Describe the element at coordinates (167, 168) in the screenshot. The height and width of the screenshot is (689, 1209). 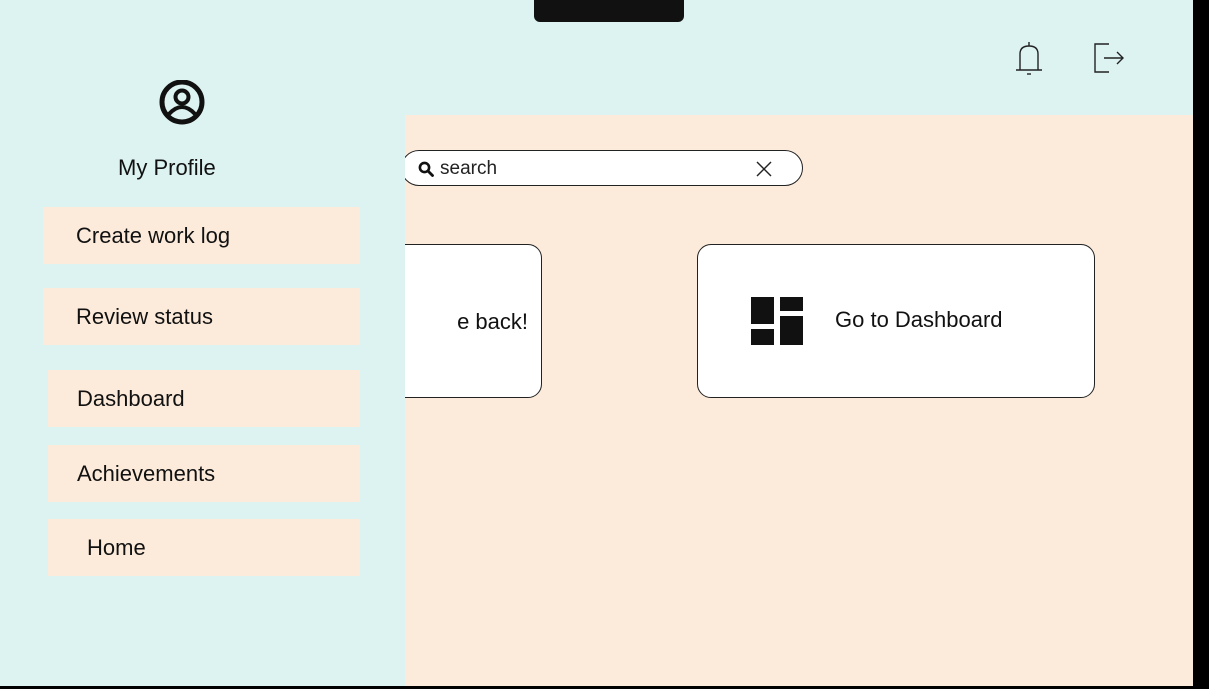
I see `my-profile-label: My Profile` at that location.